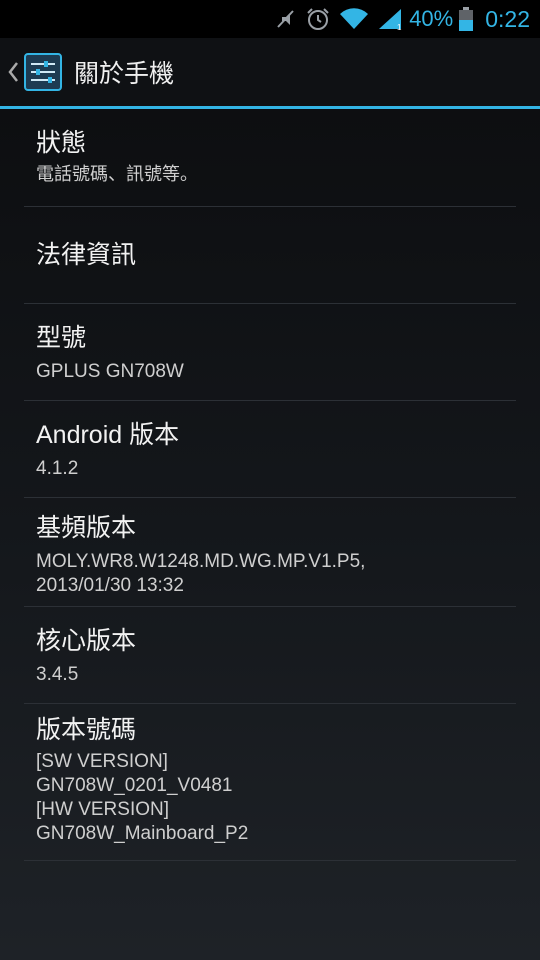 The image size is (540, 960). I want to click on item-summary-line: [HW VERSION], so click(103, 809).